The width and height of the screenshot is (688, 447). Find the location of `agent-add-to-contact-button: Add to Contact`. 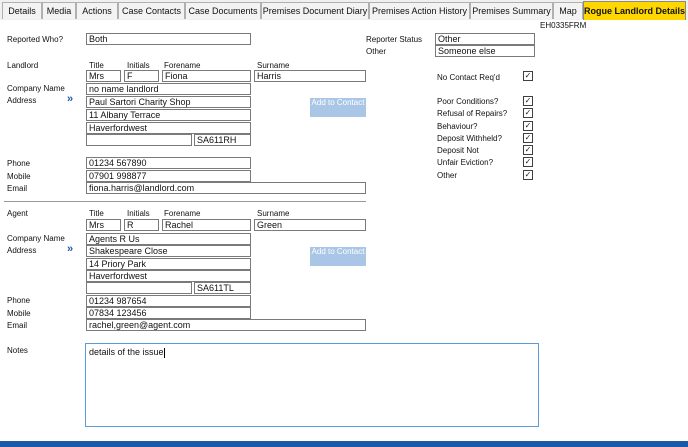

agent-add-to-contact-button: Add to Contact is located at coordinates (338, 256).